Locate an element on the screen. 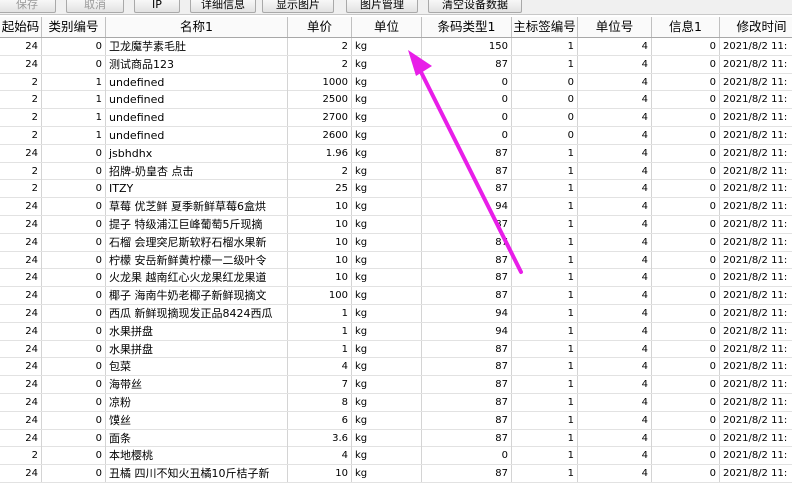 The image size is (792, 488). cell-name: ITZY is located at coordinates (197, 189).